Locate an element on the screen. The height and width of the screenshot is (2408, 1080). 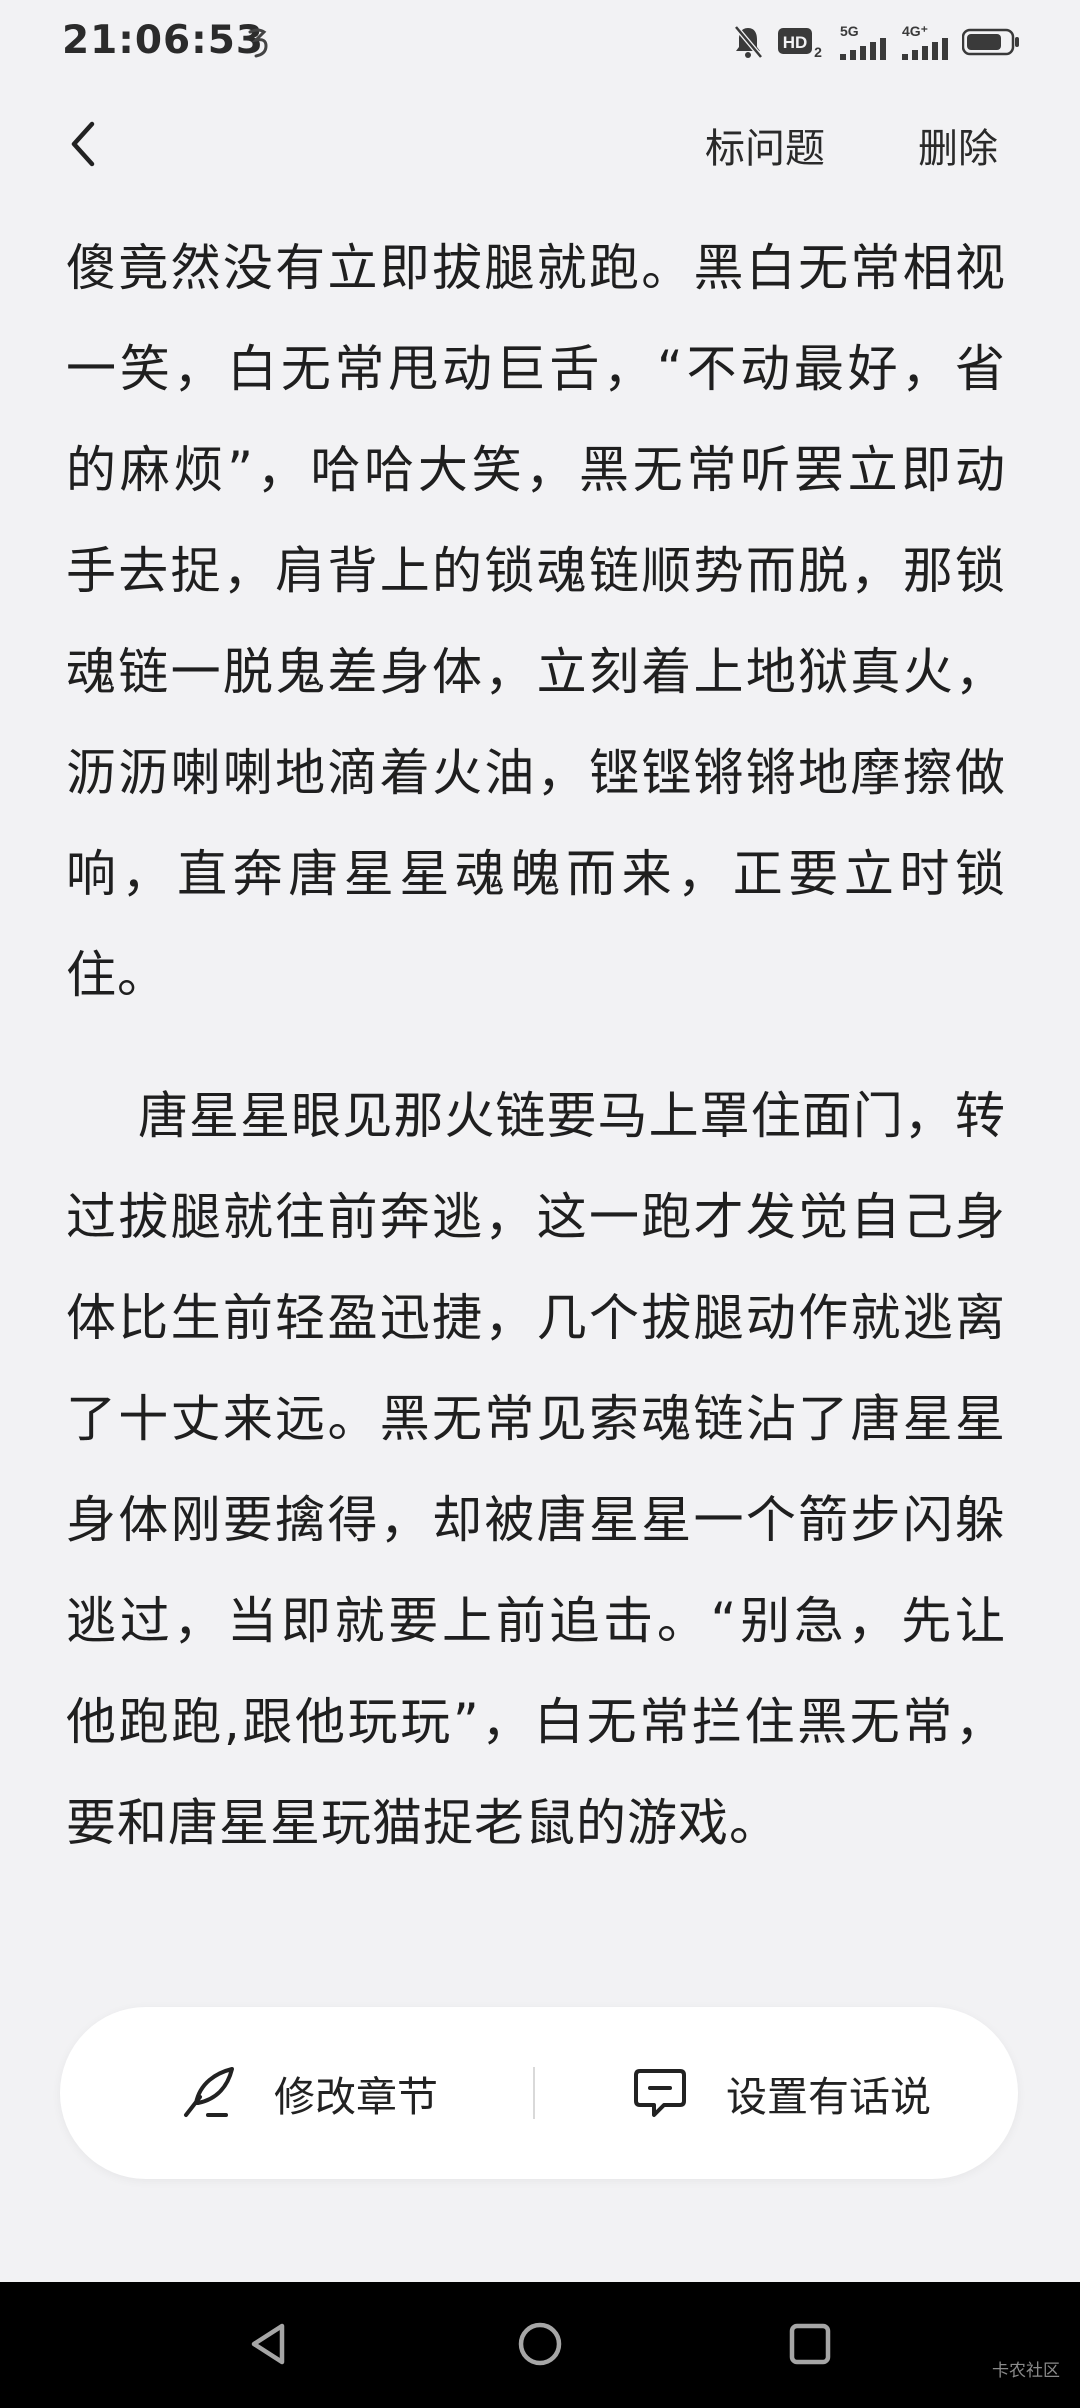
signal-4g-icon: 4G⁺ is located at coordinates (925, 41).